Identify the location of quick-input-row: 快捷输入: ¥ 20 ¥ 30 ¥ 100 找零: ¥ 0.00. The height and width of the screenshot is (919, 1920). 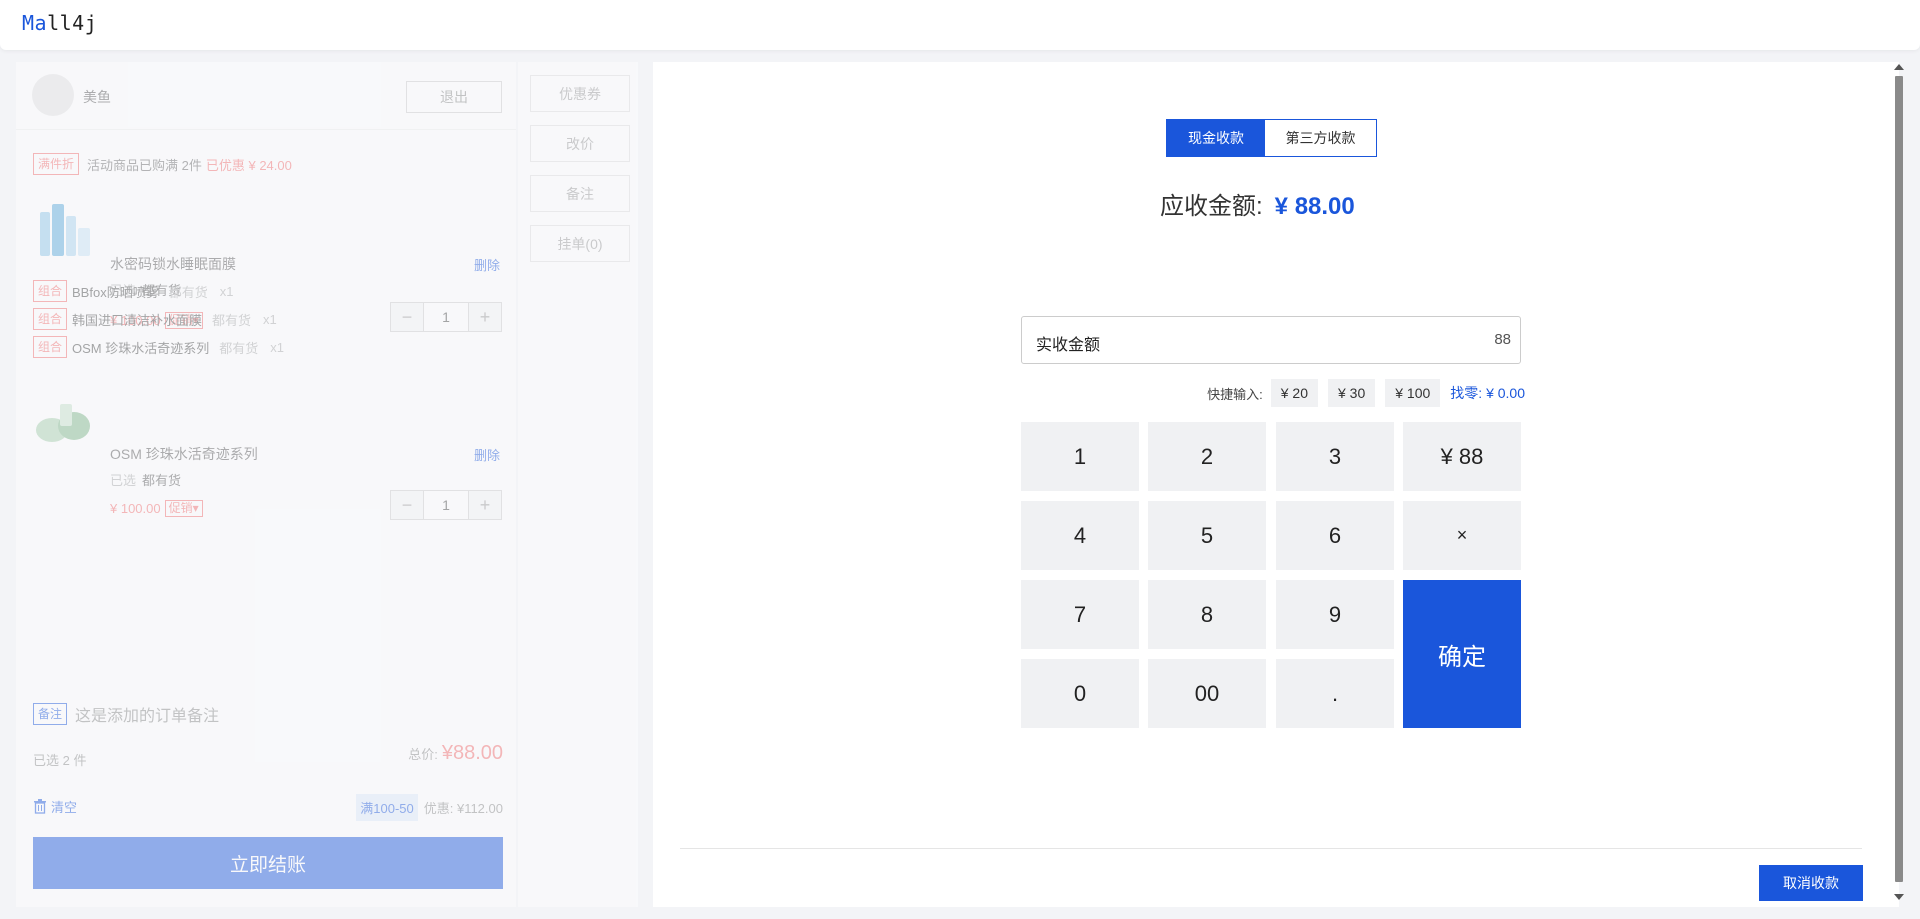
(1366, 393).